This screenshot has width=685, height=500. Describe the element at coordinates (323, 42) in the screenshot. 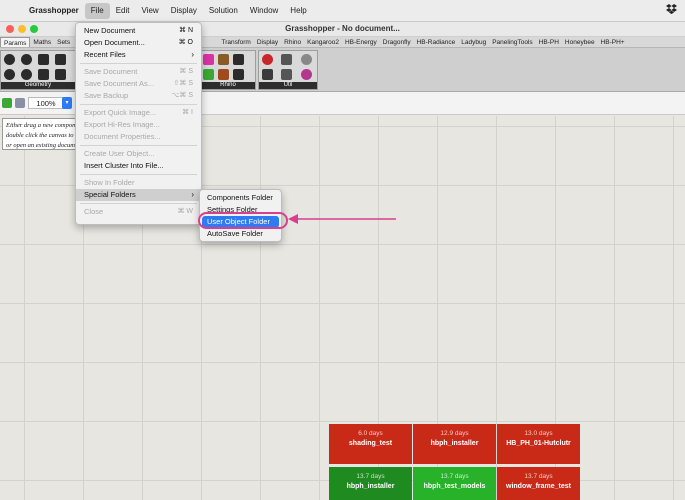

I see `tab-kangaroo2: Kangaroo2` at that location.